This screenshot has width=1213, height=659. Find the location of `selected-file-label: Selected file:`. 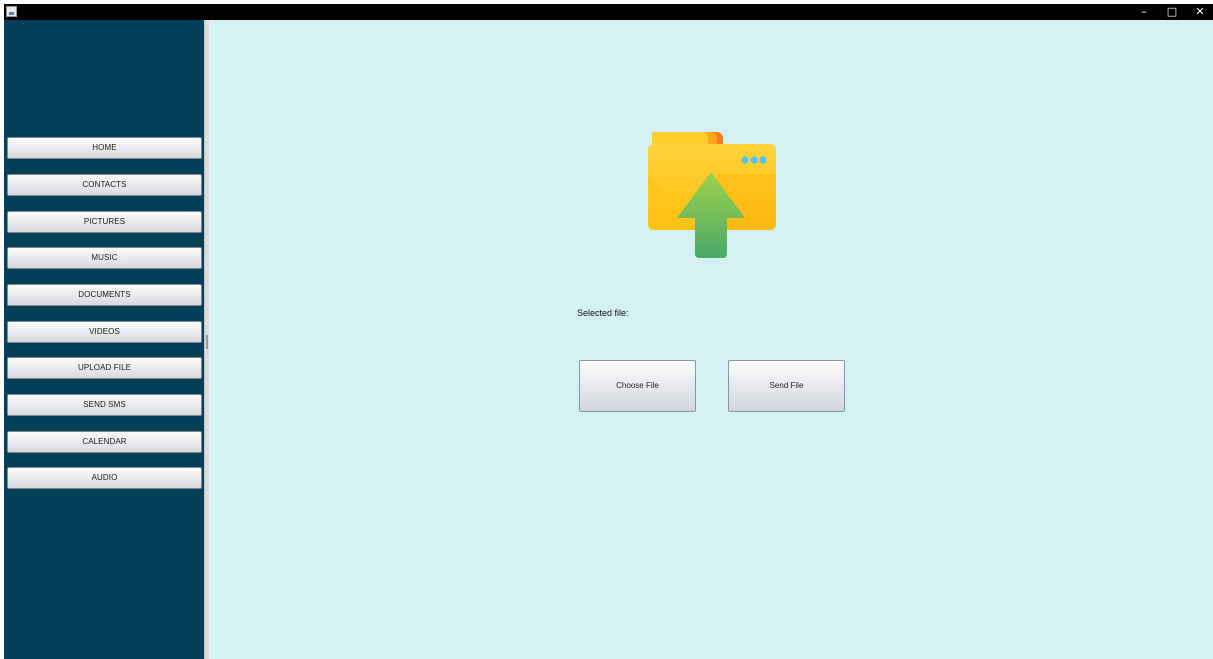

selected-file-label: Selected file: is located at coordinates (603, 313).